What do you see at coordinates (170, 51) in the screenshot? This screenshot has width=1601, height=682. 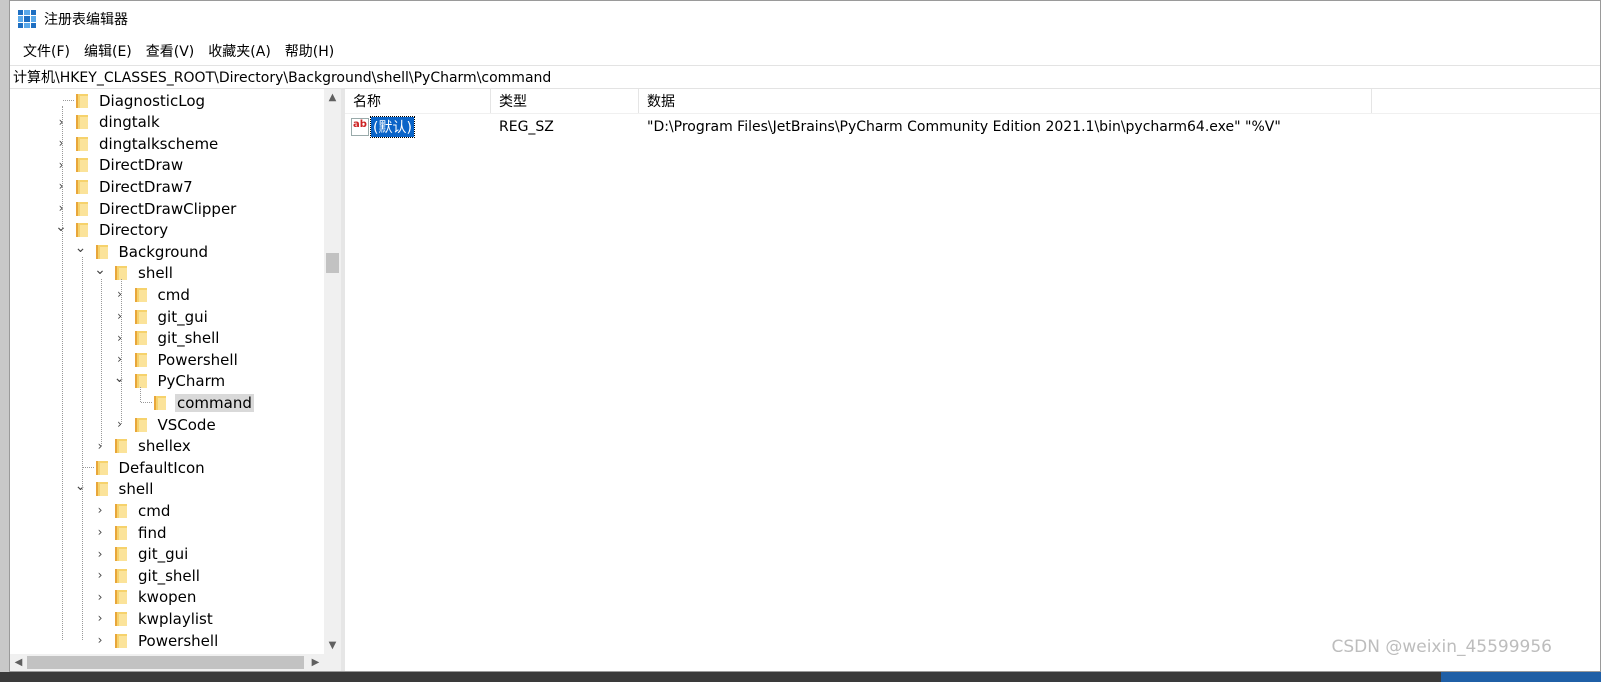 I see `menu-view: 查看(V)` at bounding box center [170, 51].